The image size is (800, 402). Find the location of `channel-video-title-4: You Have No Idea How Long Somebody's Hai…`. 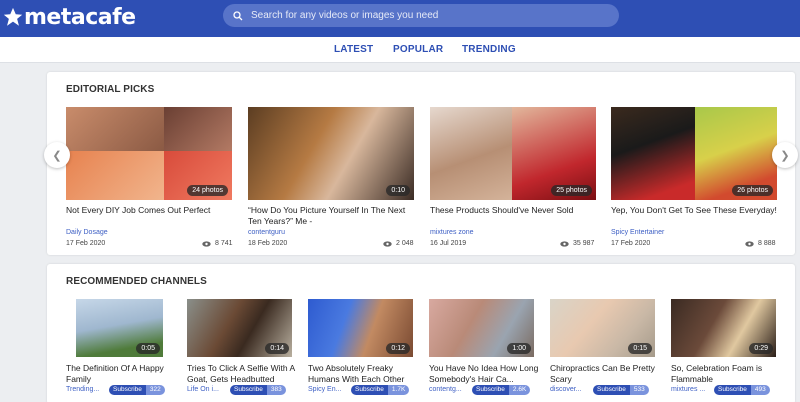

channel-video-title-4: You Have No Idea How Long Somebody's Hai… is located at coordinates (485, 374).